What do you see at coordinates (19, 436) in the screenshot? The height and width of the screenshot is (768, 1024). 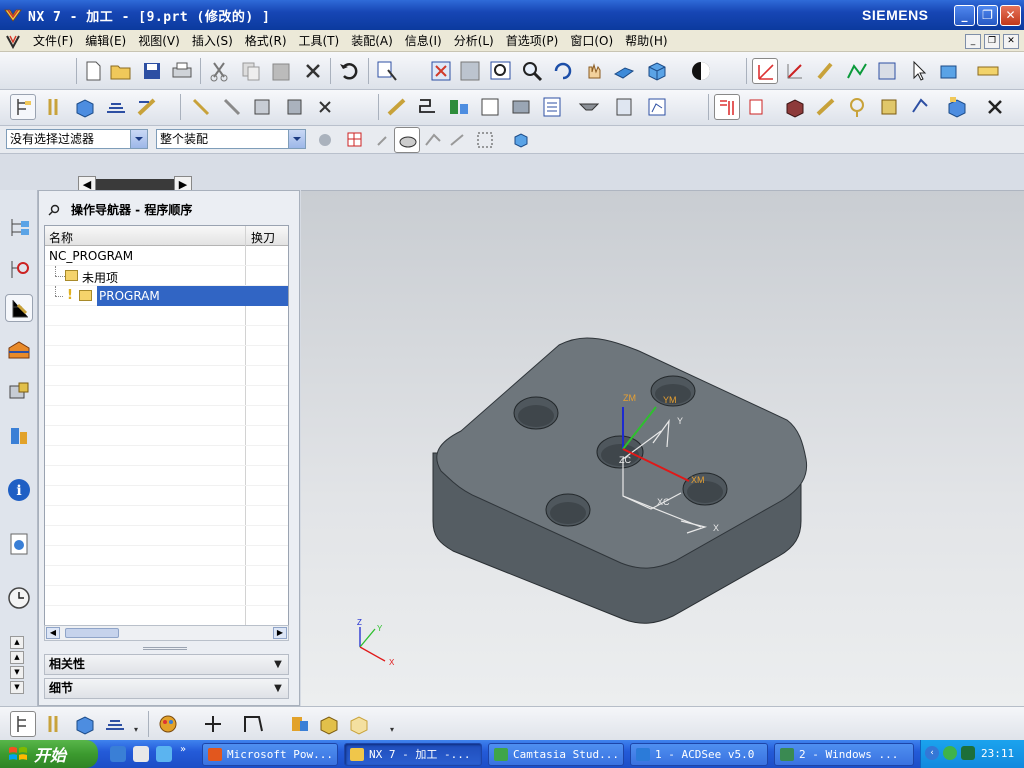 I see `hd3d-tools-icon` at bounding box center [19, 436].